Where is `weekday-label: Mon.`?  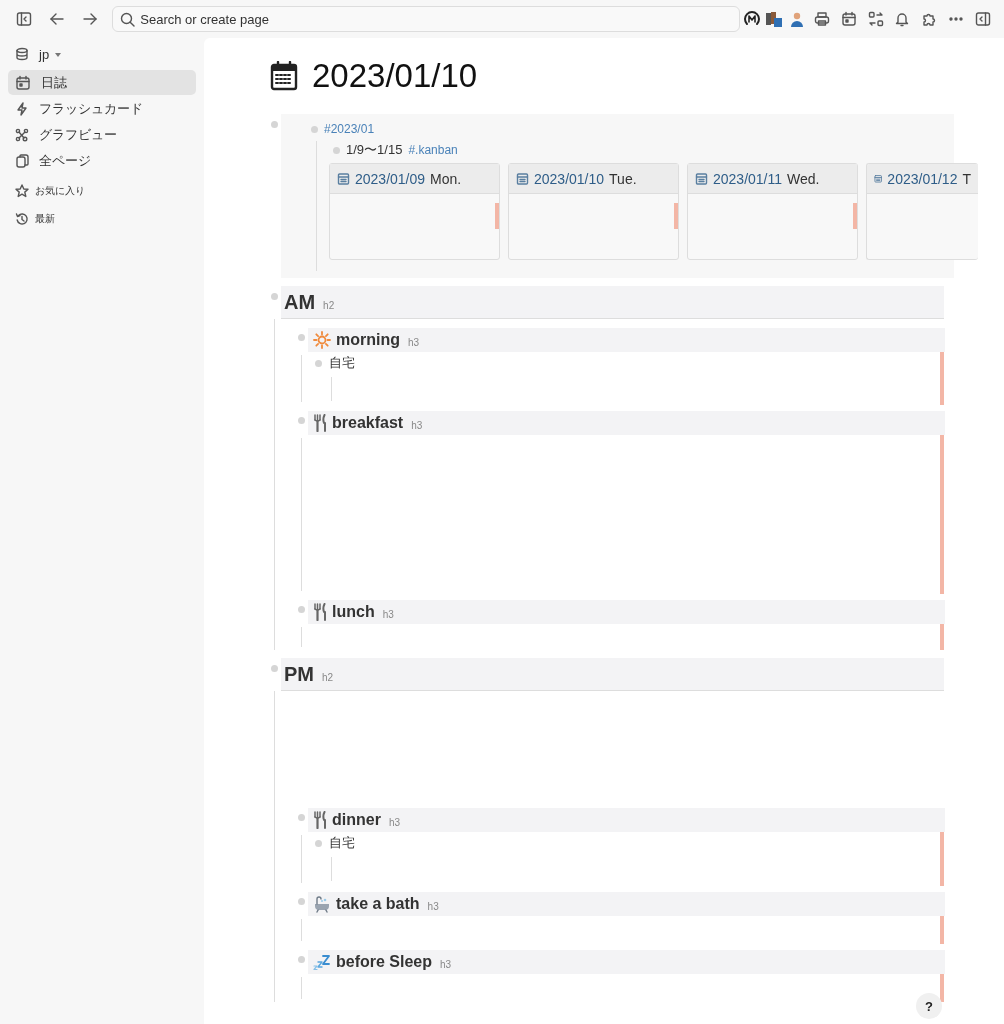
weekday-label: Mon. is located at coordinates (446, 178).